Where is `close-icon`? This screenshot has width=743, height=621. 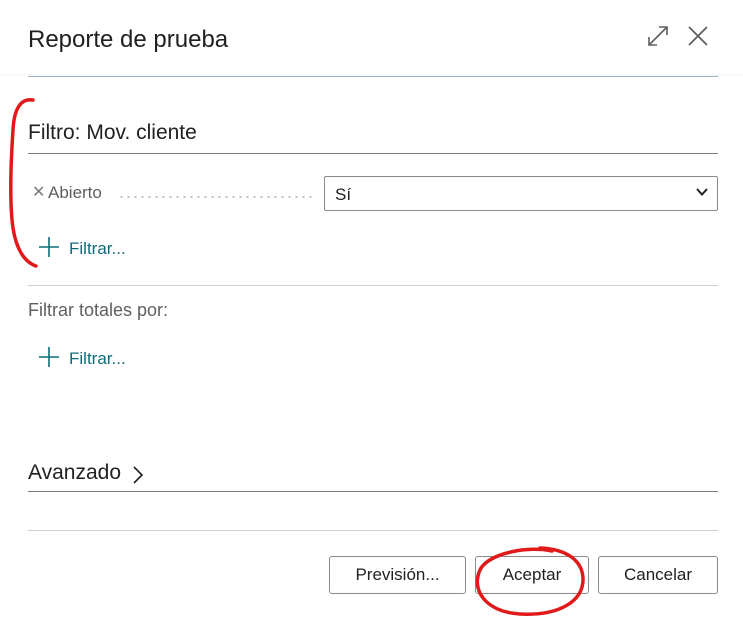
close-icon is located at coordinates (698, 36).